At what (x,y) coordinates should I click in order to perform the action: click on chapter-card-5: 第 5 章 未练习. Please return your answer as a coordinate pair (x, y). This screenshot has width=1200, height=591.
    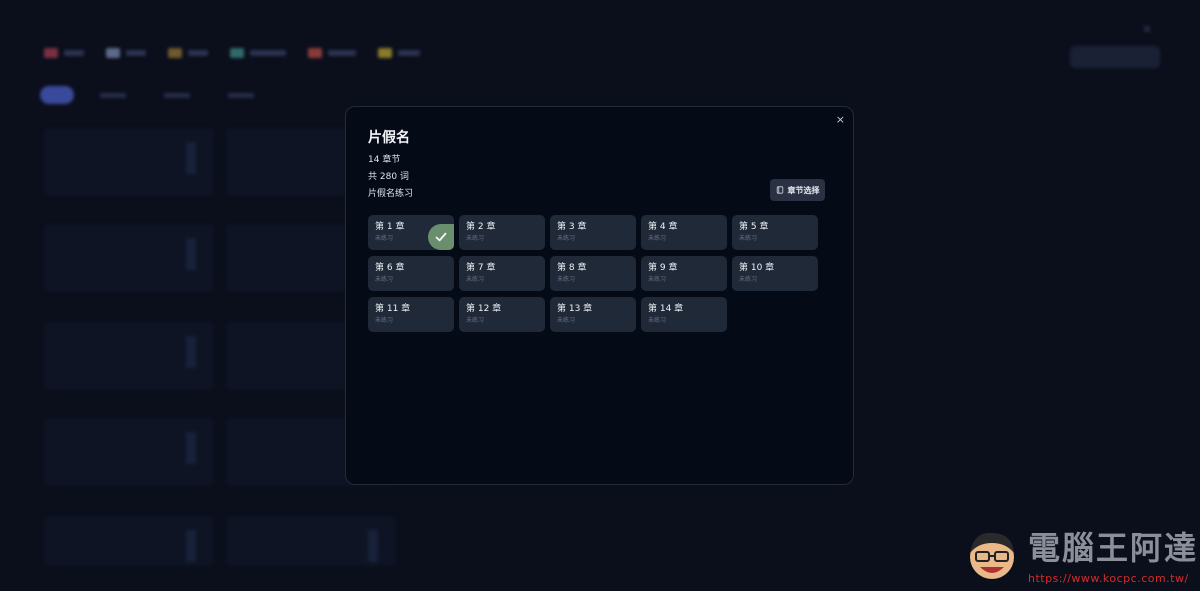
    Looking at the image, I should click on (775, 232).